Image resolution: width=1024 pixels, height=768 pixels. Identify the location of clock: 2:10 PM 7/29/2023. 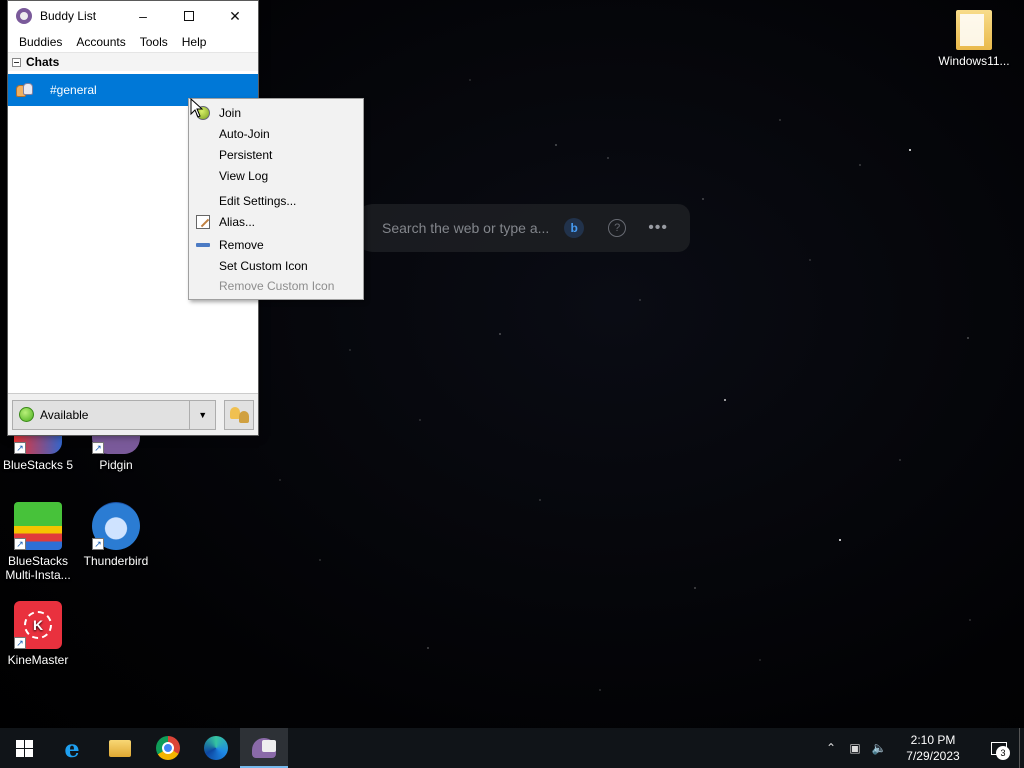
(933, 748).